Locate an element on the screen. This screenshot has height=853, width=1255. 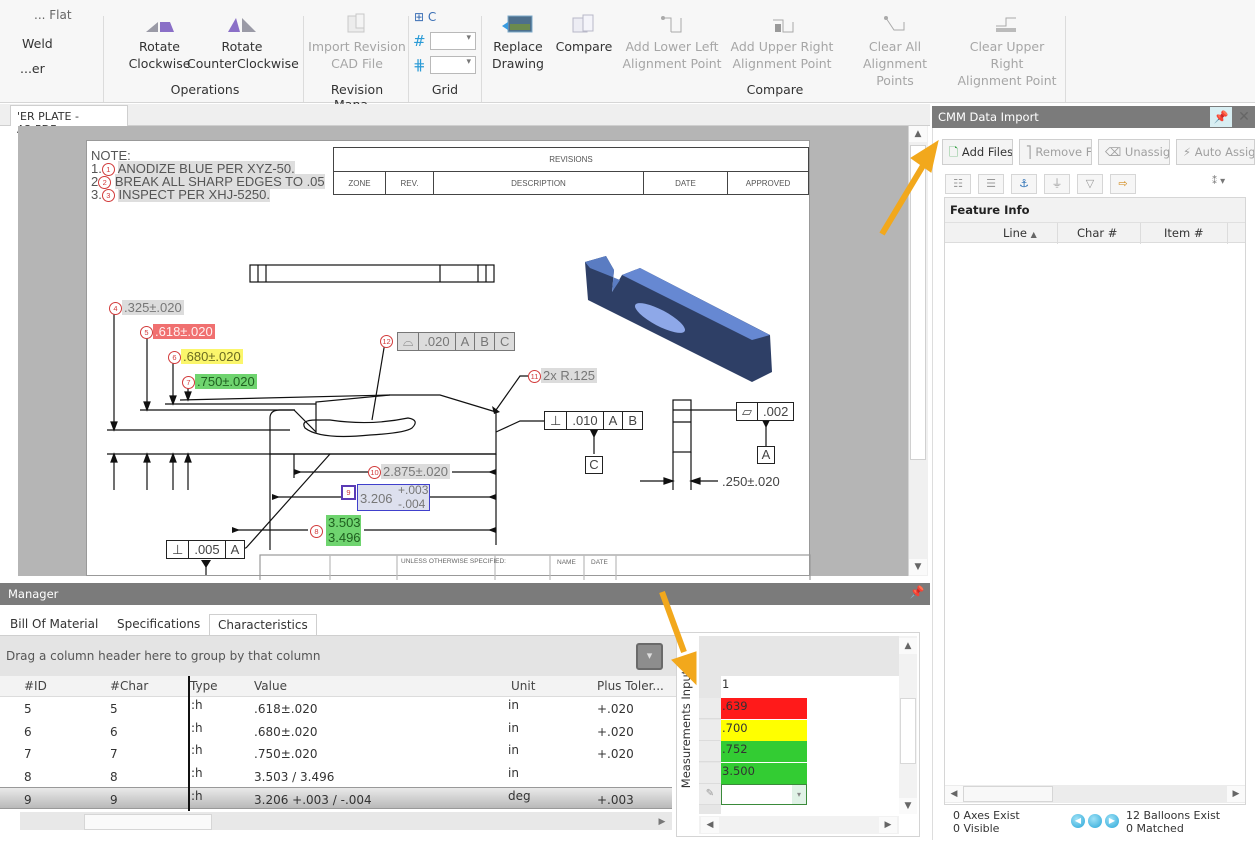
callout-arrow-measurements is located at coordinates (684, 668).